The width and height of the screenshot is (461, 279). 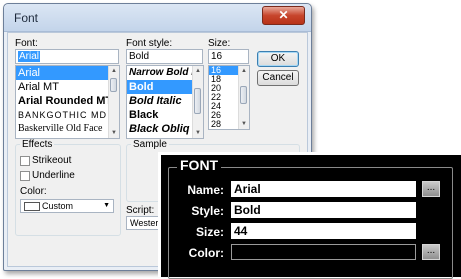 What do you see at coordinates (164, 56) in the screenshot?
I see `font-style-input: Bold` at bounding box center [164, 56].